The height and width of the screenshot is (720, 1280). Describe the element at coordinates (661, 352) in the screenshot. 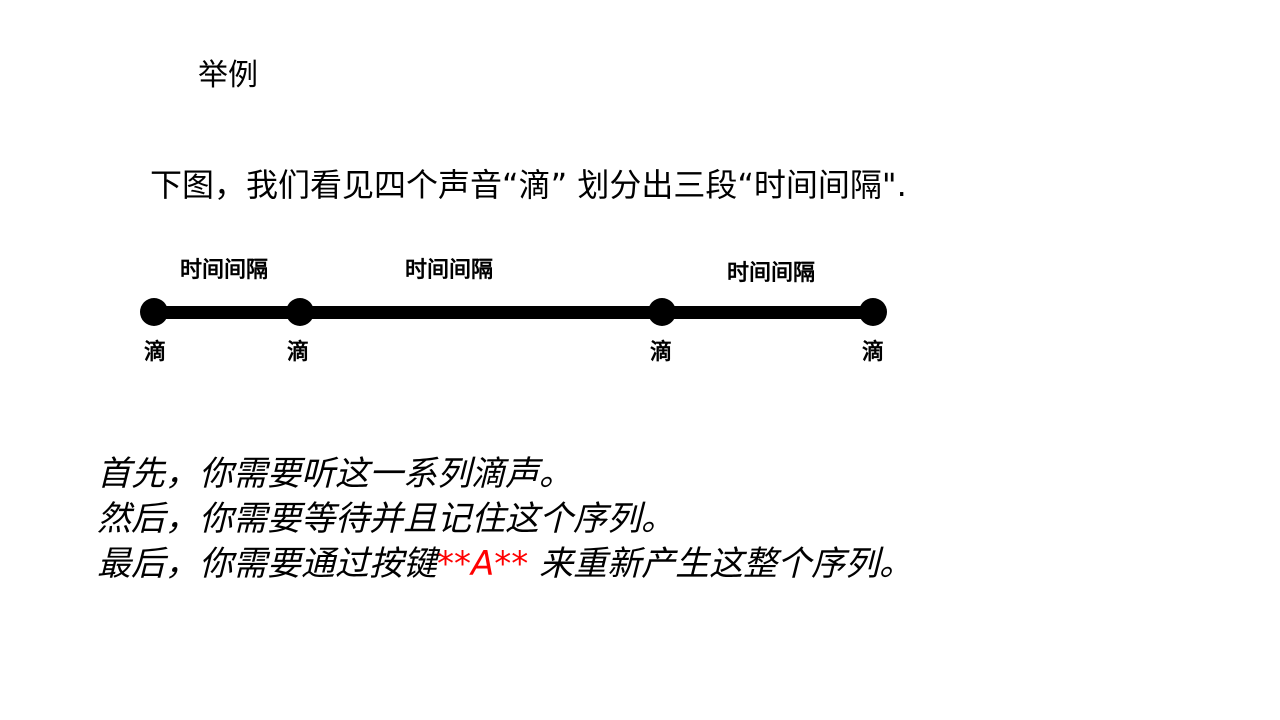

I see `drip-label-3: 滴` at that location.